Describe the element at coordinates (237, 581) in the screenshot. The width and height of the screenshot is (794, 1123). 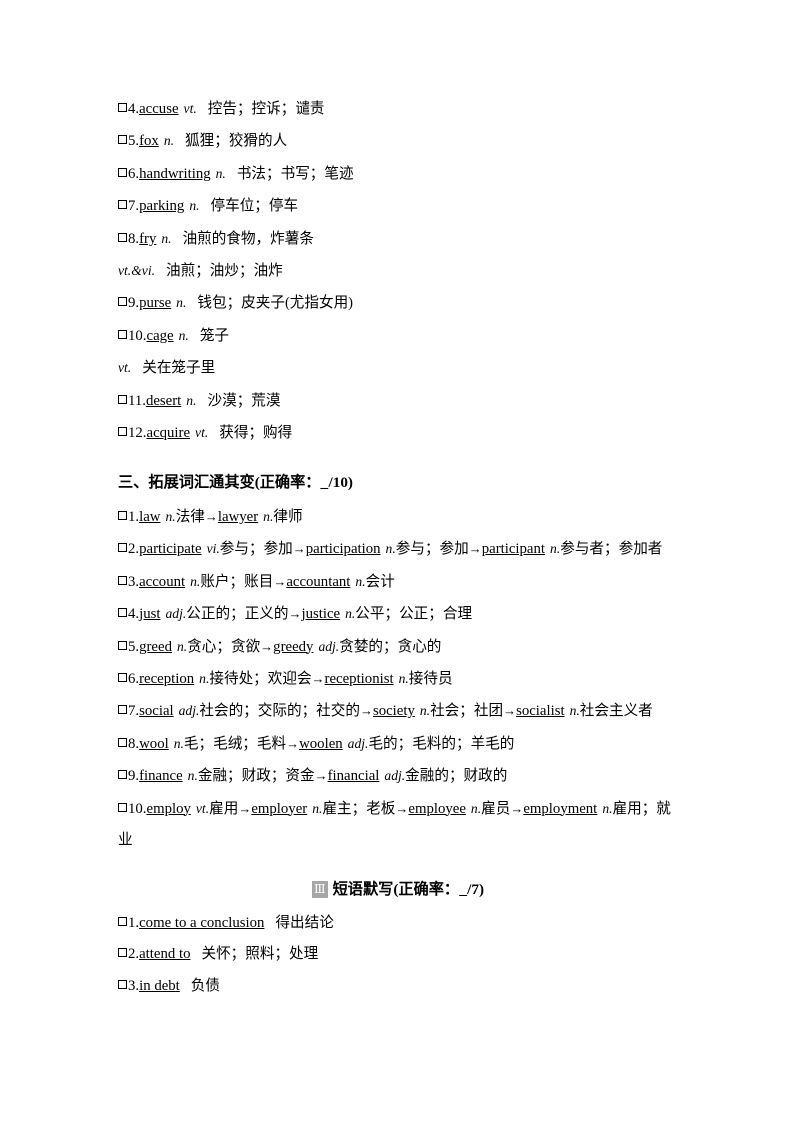
I see `derivation-gloss: 账户；账目` at that location.